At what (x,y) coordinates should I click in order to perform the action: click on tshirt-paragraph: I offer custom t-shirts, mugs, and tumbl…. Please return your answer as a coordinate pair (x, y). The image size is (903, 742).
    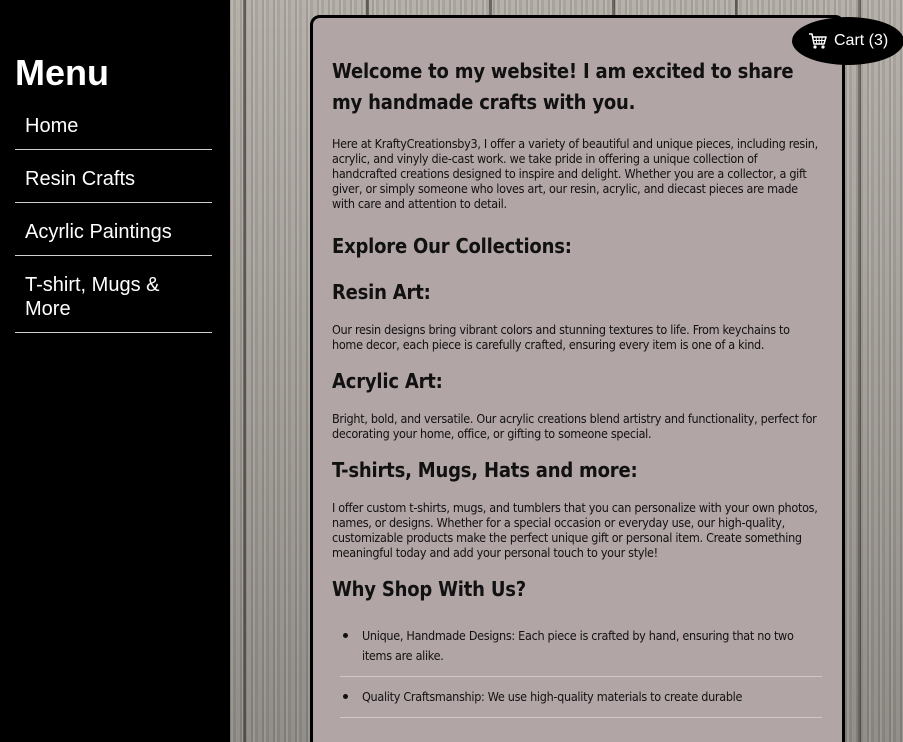
    Looking at the image, I should click on (575, 530).